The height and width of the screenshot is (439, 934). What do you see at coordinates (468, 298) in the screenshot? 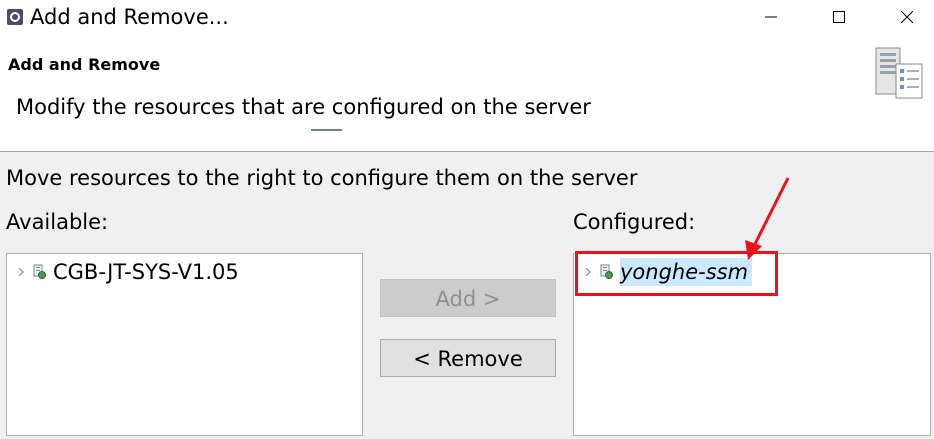
I see `add-button: Add >` at bounding box center [468, 298].